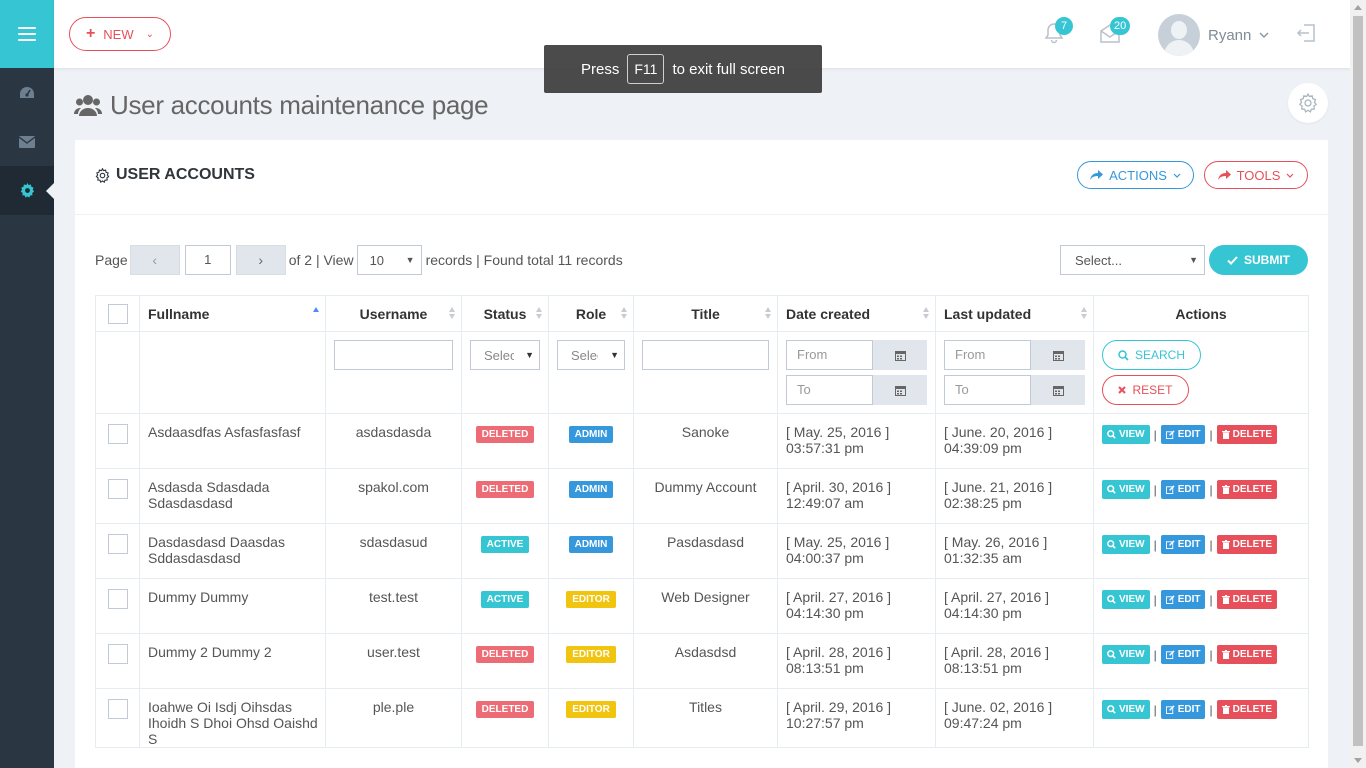  I want to click on created-date: [ April. 28, 2016 ], so click(839, 652).